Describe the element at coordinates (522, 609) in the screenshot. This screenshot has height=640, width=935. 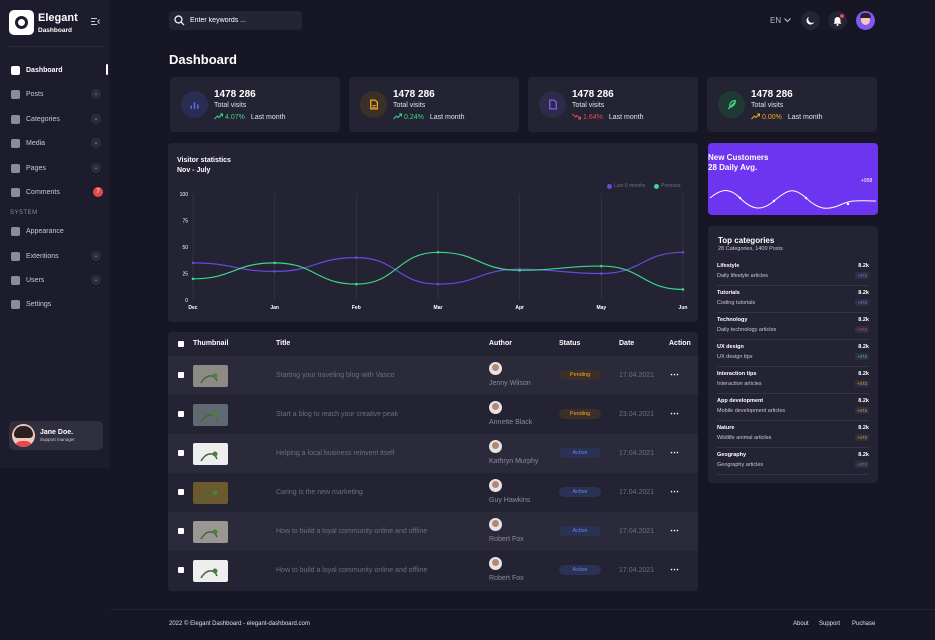
I see `footer-divider` at that location.